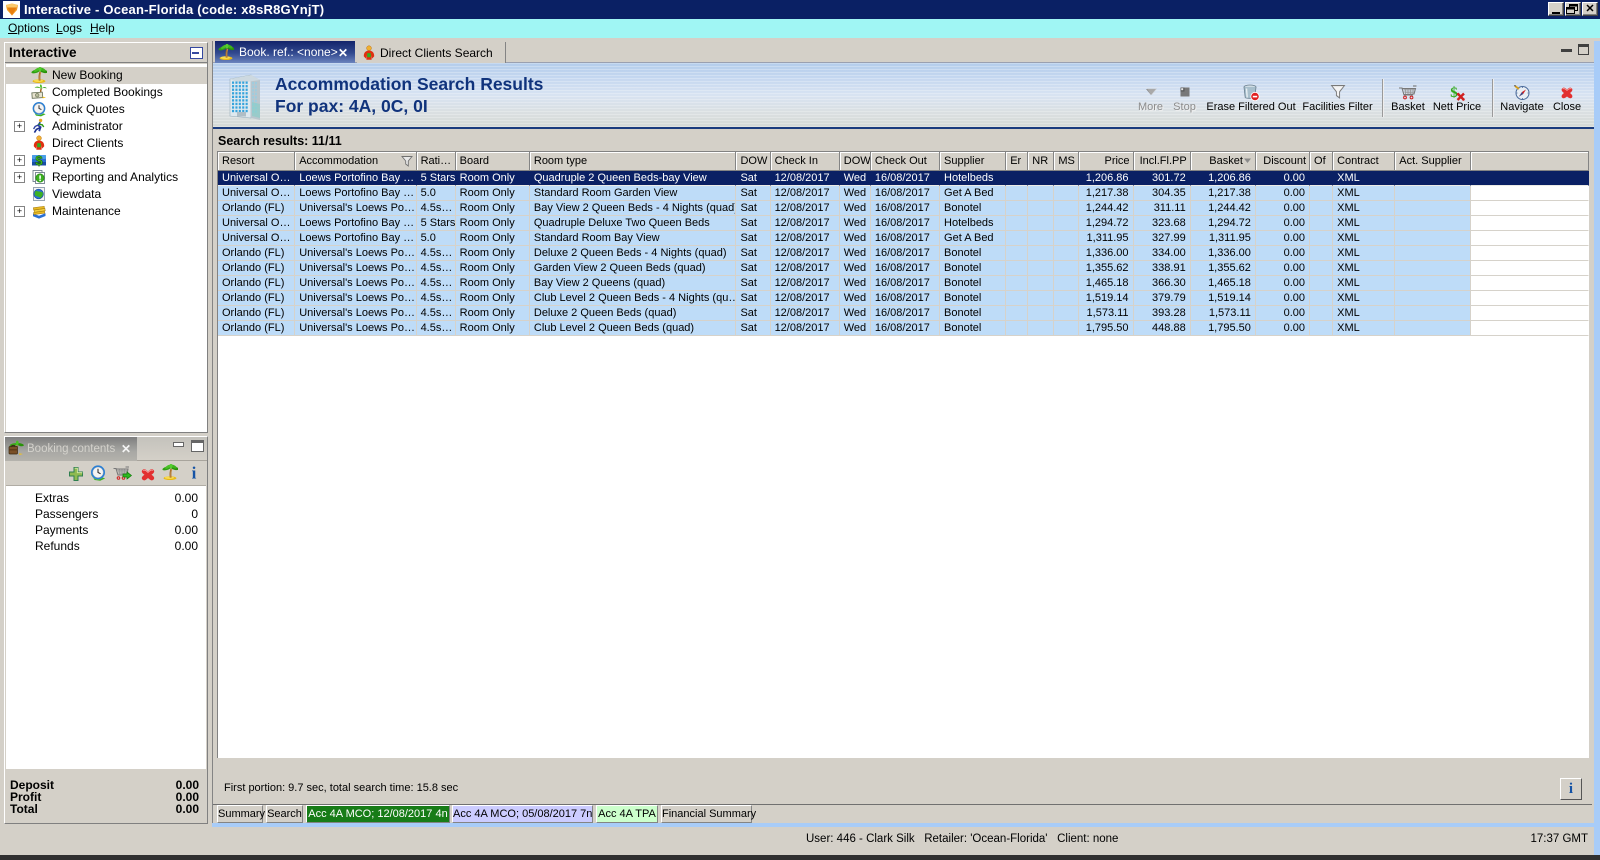 This screenshot has height=860, width=1600. What do you see at coordinates (194, 473) in the screenshot?
I see `svg-text: i` at bounding box center [194, 473].